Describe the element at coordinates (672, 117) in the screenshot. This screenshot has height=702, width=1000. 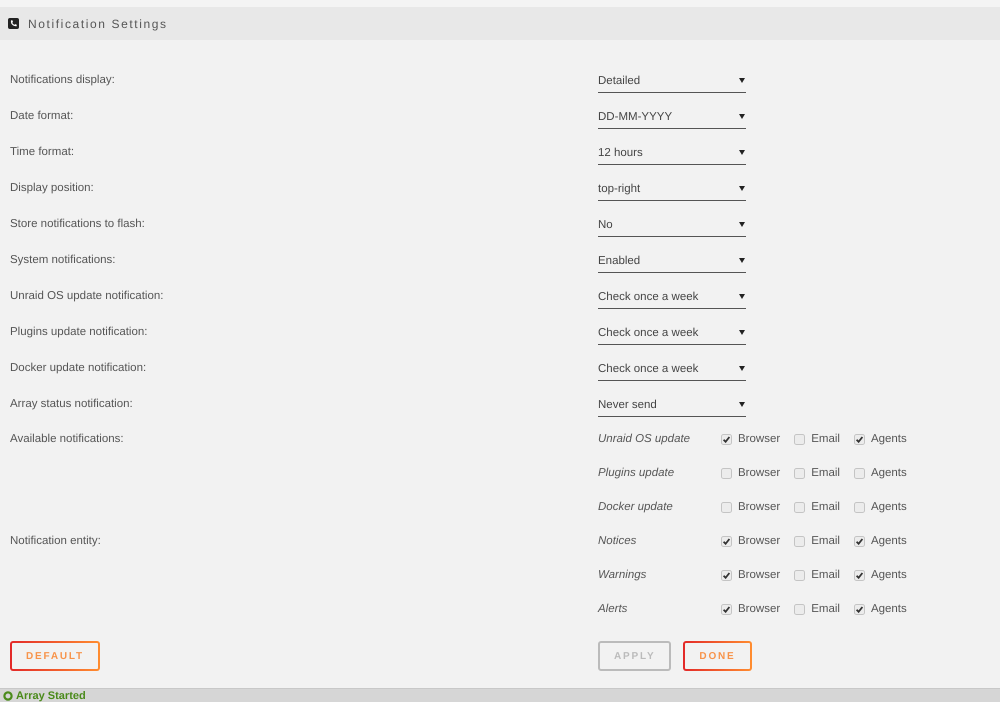
I see `dropdown-select: DD-MM-YYYY` at that location.